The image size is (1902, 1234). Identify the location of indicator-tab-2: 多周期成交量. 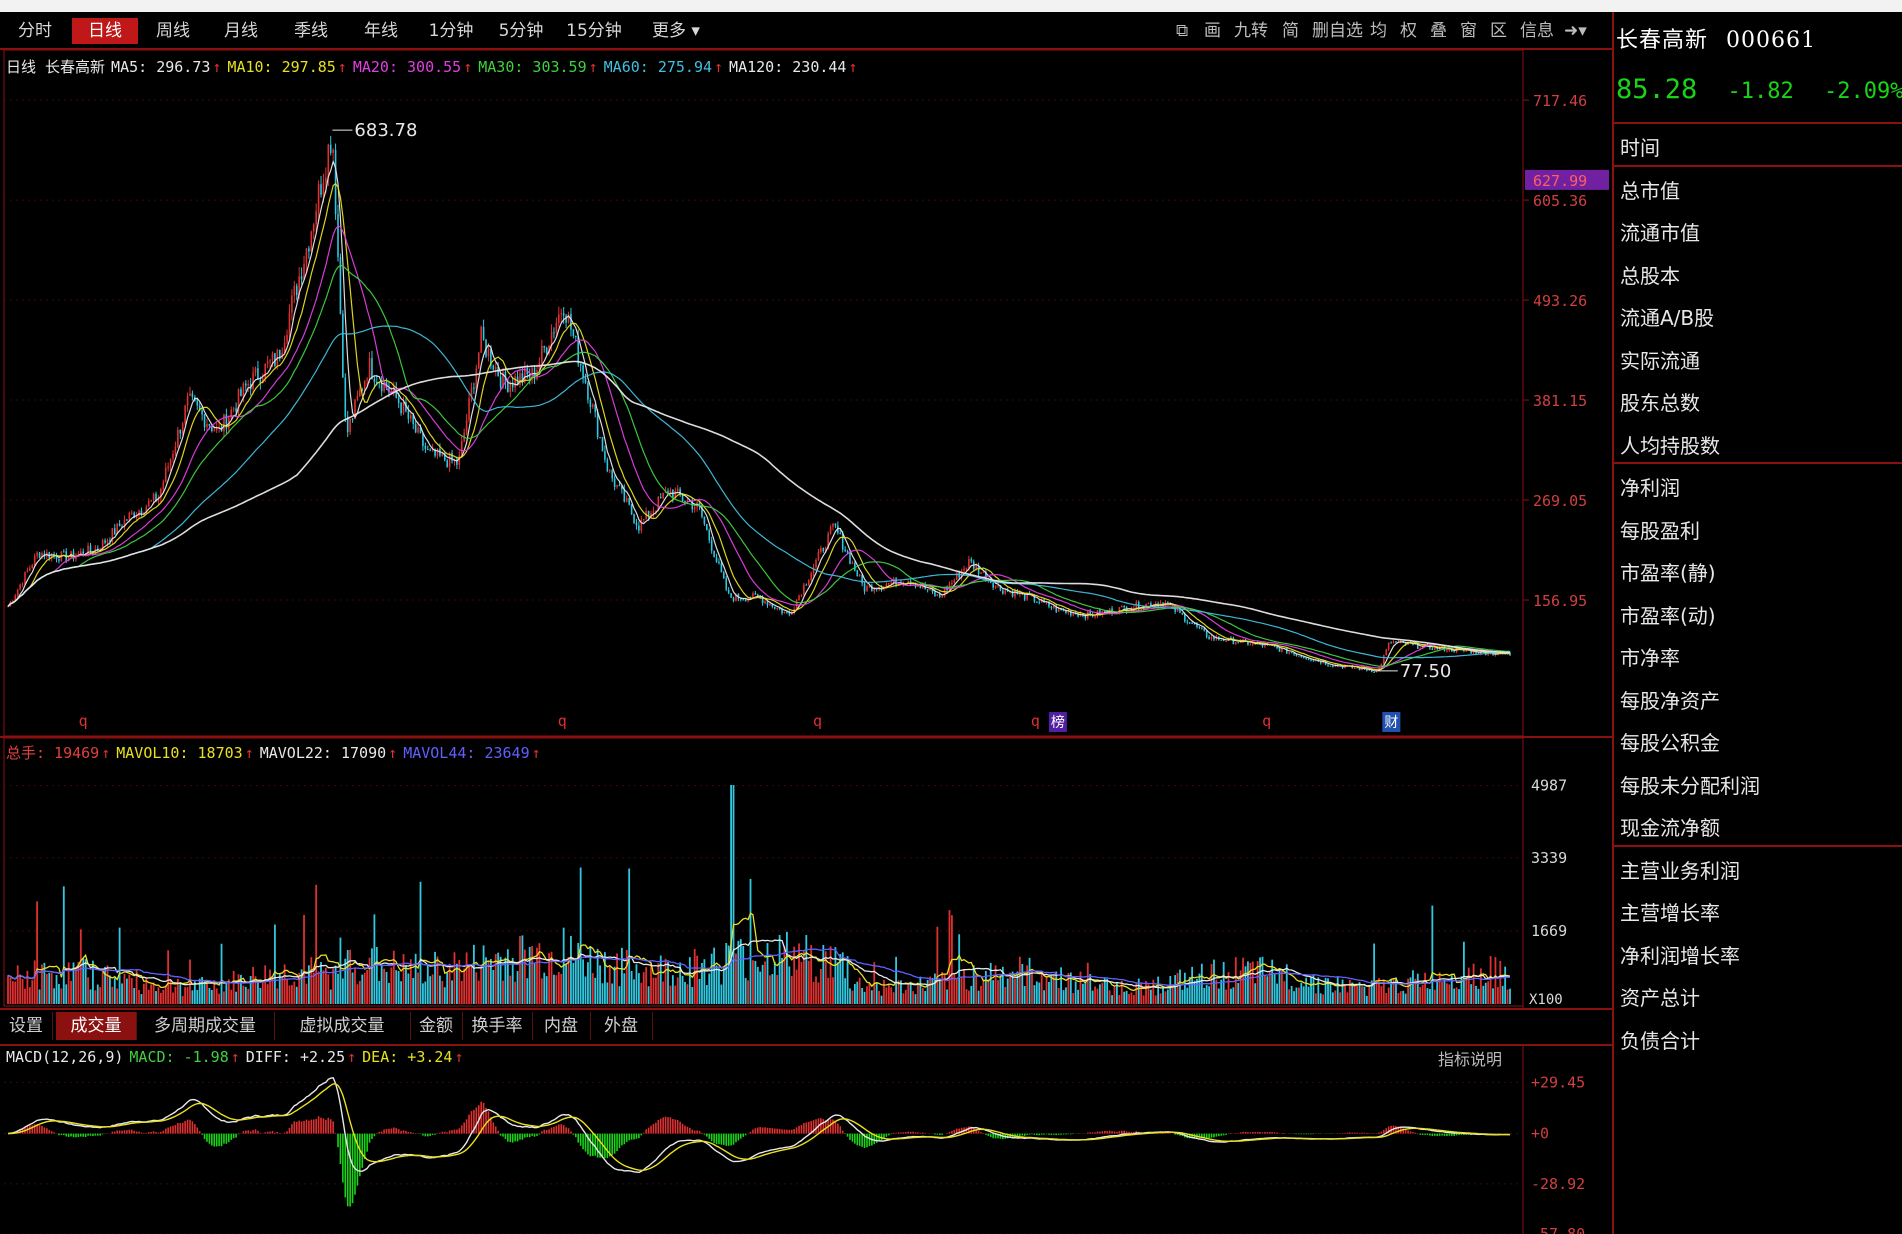
(205, 1026).